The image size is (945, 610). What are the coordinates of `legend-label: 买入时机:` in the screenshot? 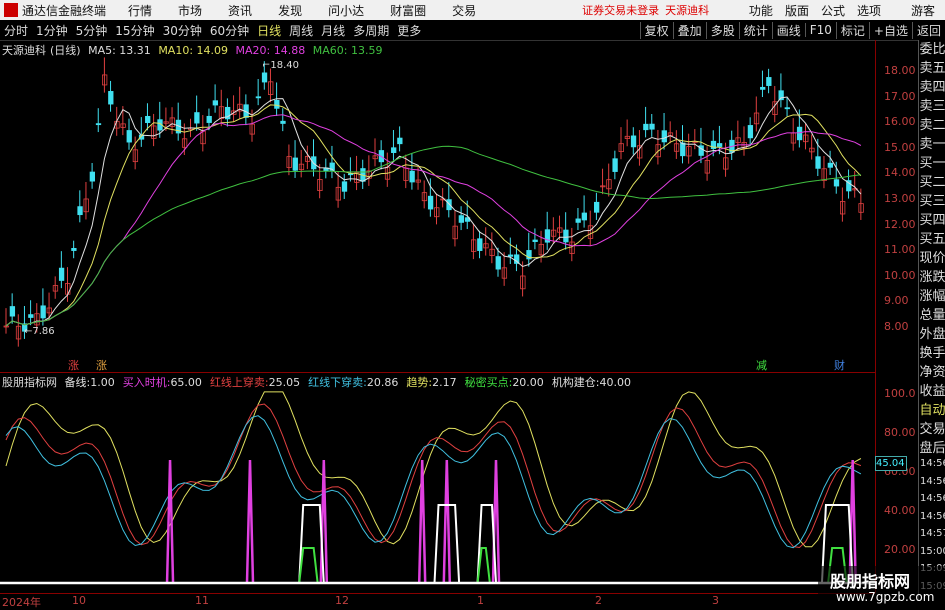 It's located at (146, 382).